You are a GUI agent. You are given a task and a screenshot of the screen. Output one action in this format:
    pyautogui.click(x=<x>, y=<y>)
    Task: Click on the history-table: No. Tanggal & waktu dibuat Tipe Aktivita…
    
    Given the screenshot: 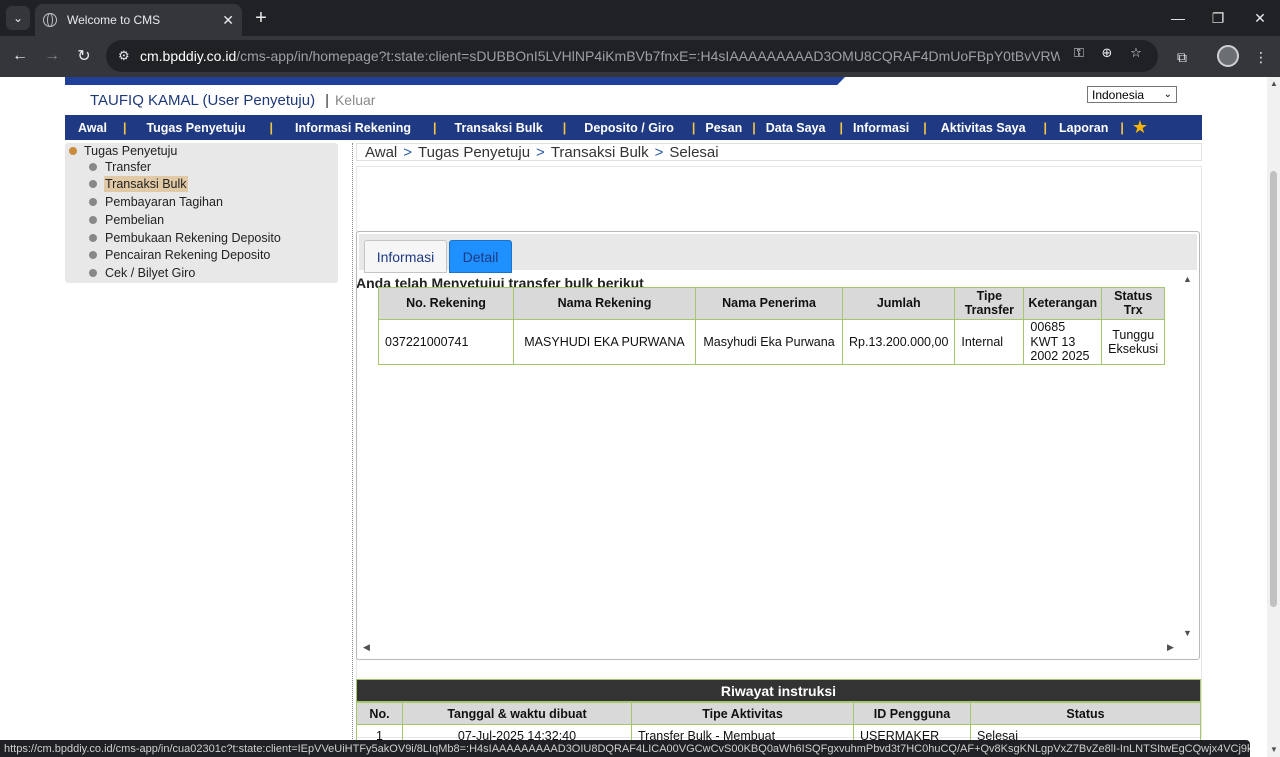 What is the action you would take?
    pyautogui.click(x=778, y=721)
    